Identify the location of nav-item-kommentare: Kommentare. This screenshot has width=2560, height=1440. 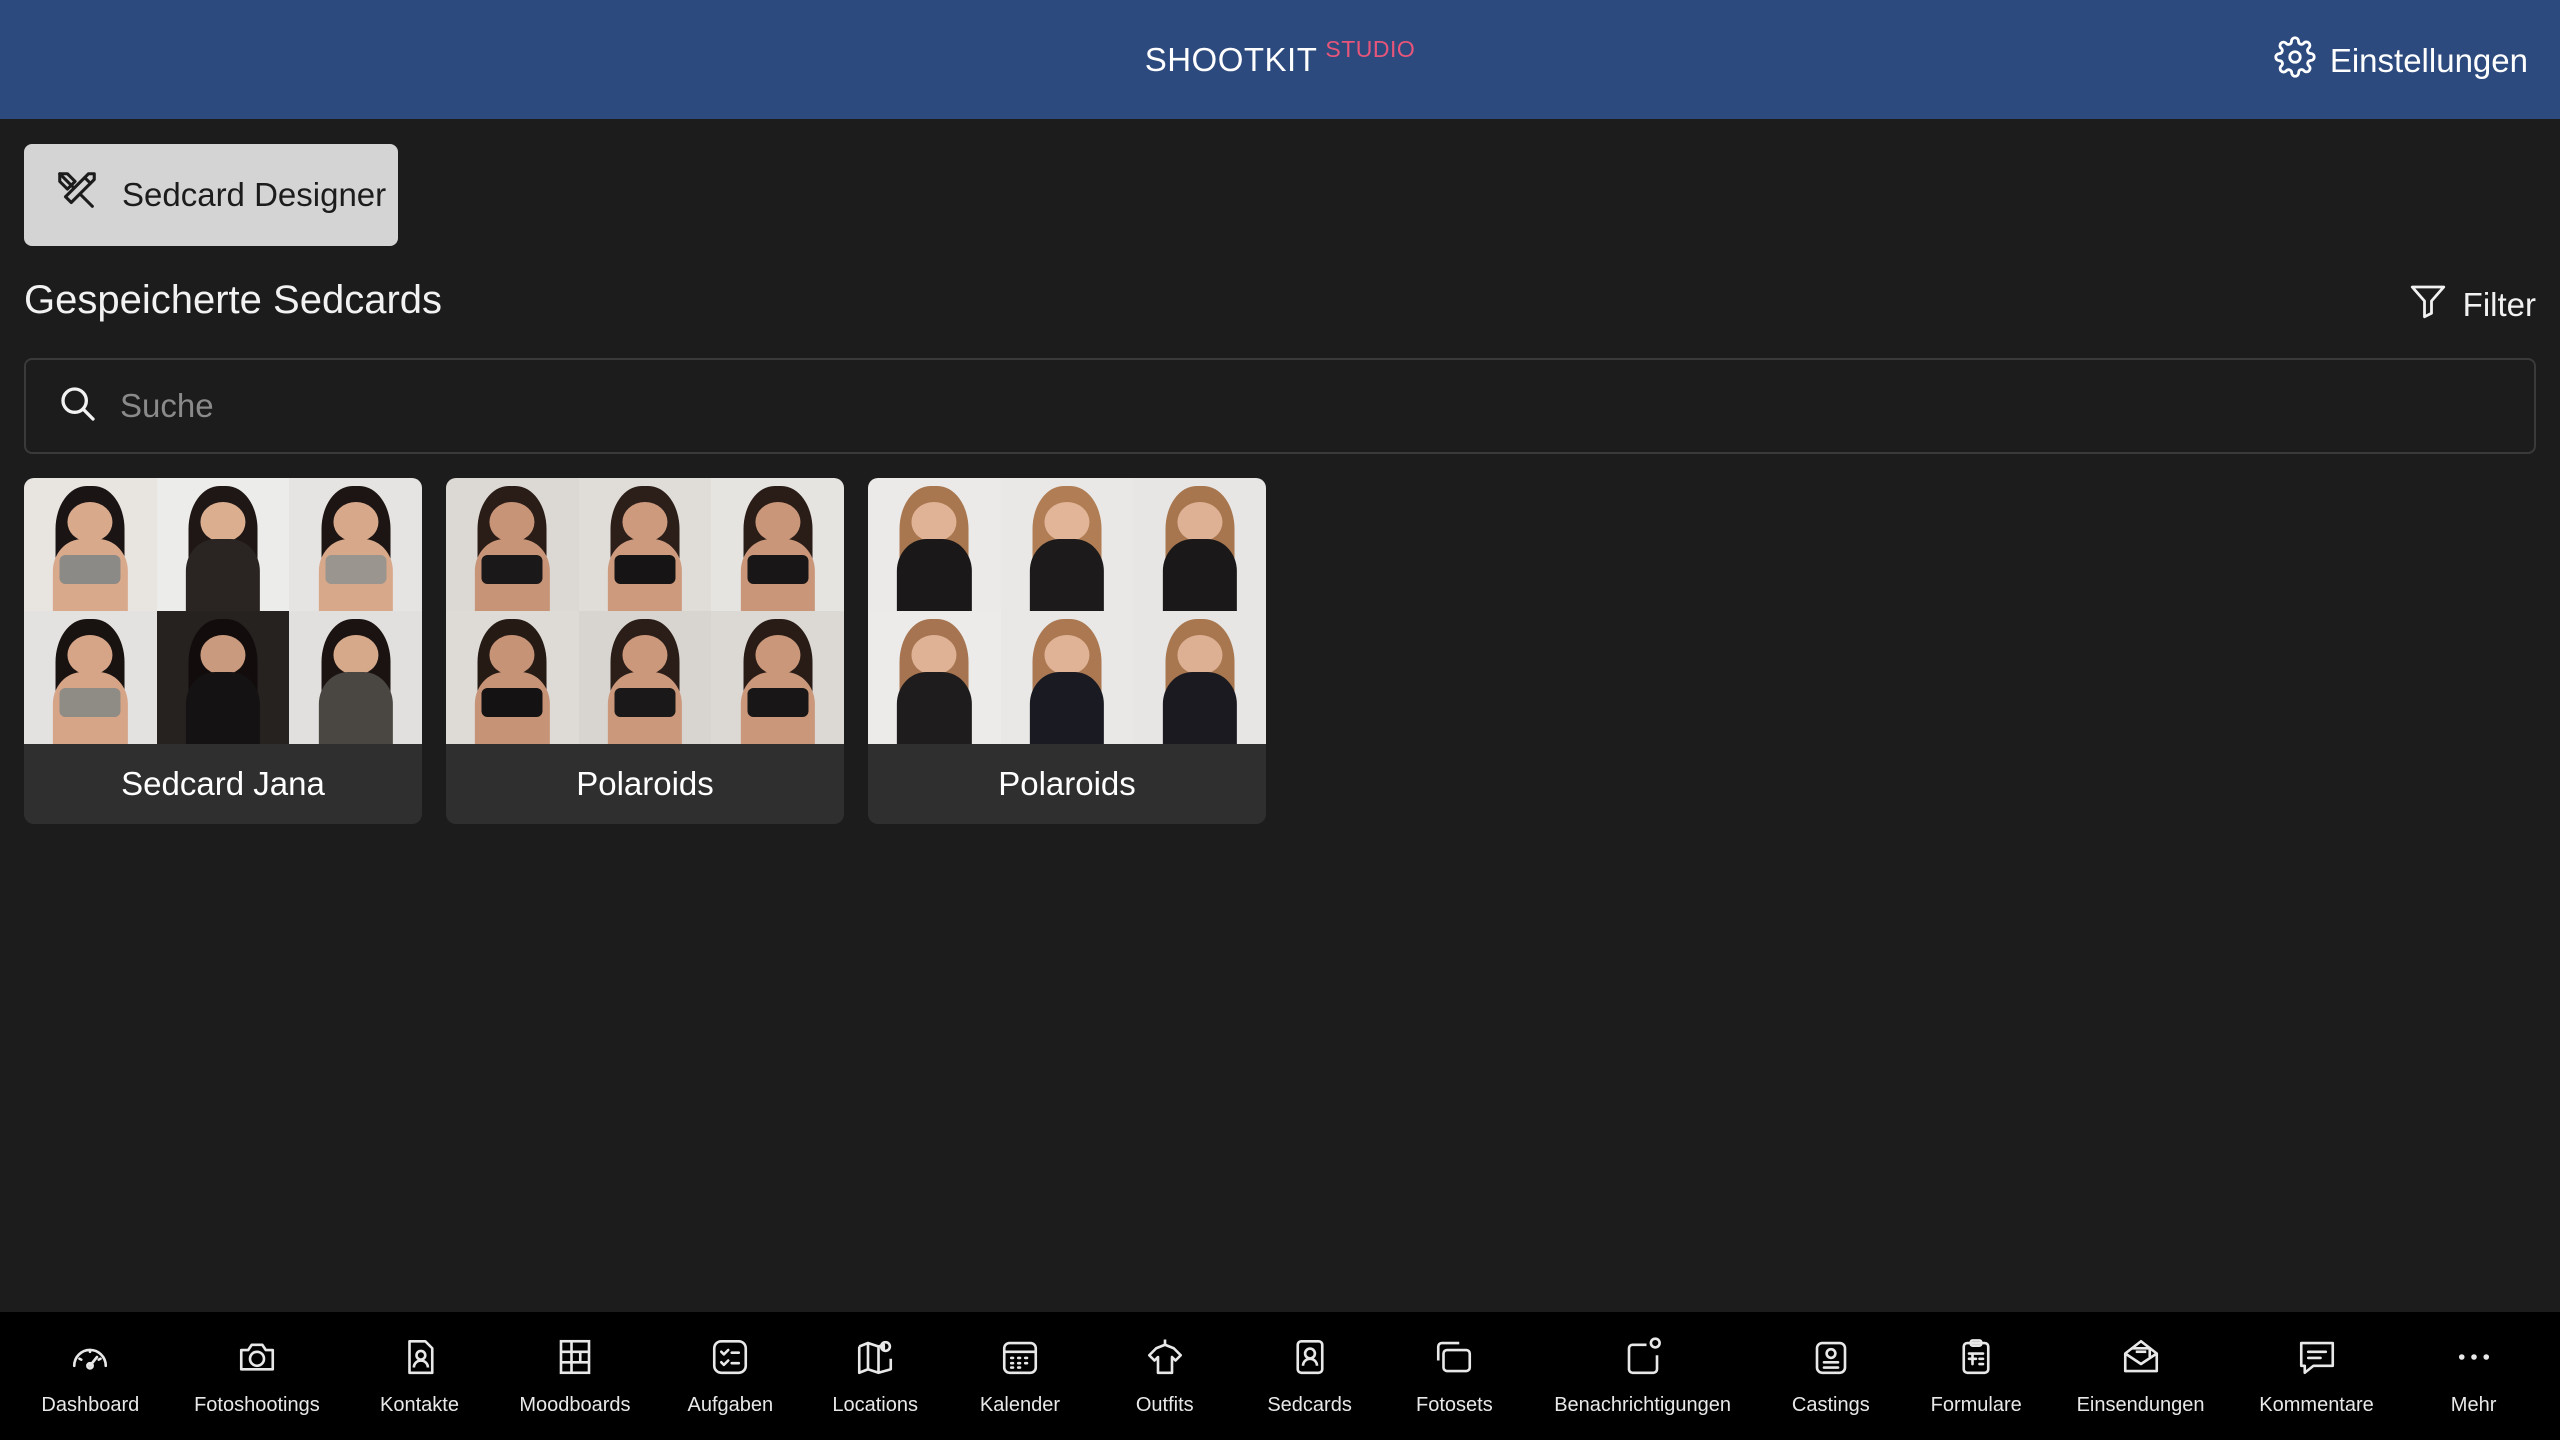
(2316, 1376).